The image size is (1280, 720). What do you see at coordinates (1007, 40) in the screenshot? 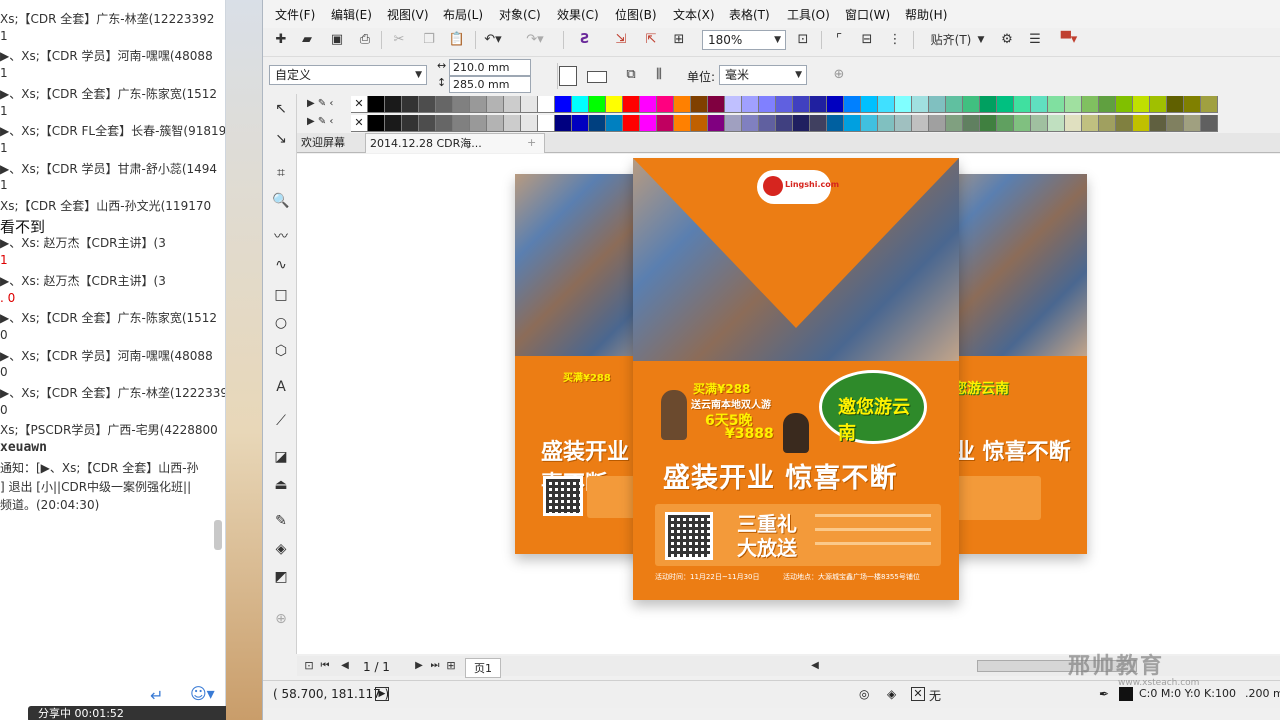
I see `options-icon: ⚙` at bounding box center [1007, 40].